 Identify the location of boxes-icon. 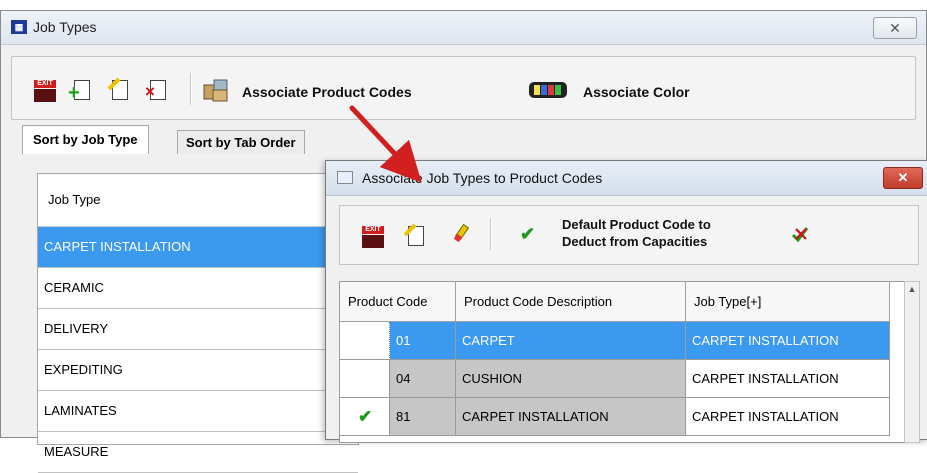
(215, 90).